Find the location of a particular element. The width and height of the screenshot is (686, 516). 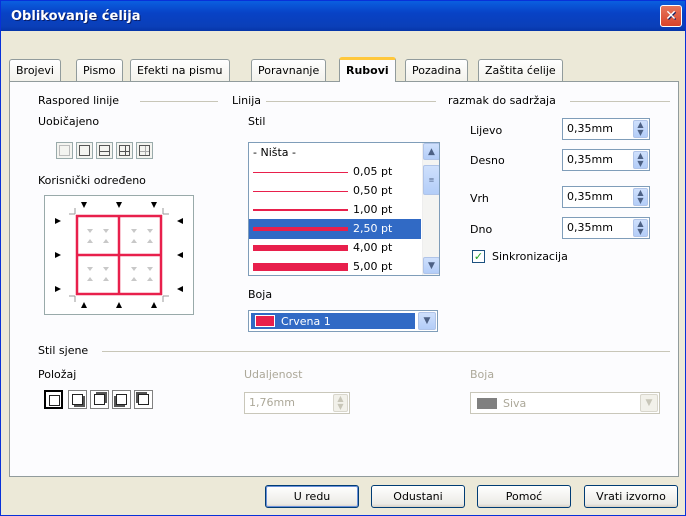

line-color-select: Crvena 1 ▼ is located at coordinates (343, 321).